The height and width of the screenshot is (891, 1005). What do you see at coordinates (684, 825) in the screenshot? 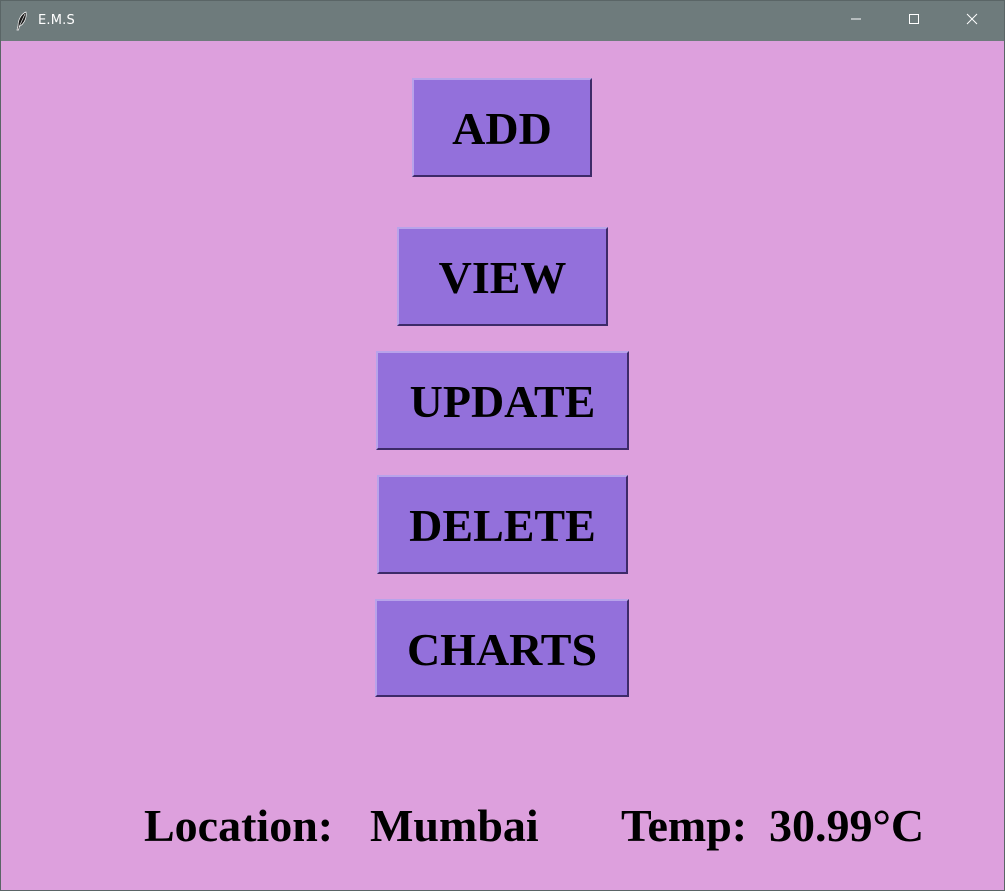
I see `temp-label: Temp:` at bounding box center [684, 825].